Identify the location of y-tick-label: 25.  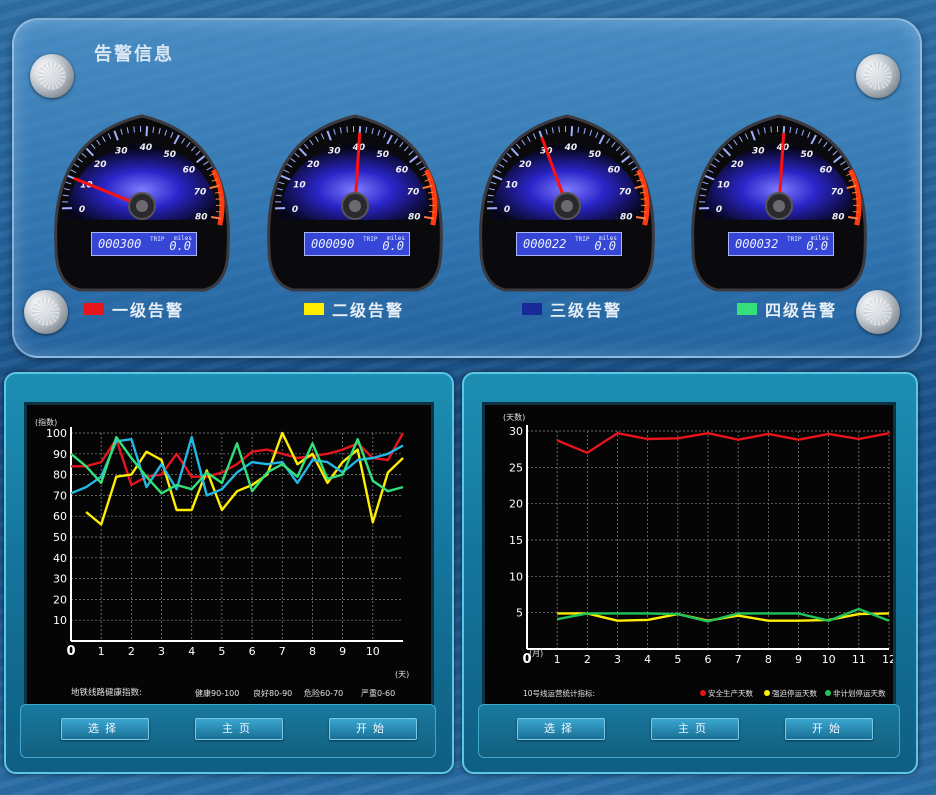
(516, 467).